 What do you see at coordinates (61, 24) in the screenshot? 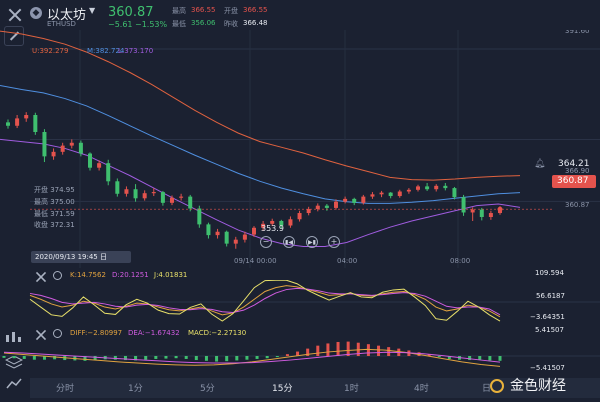
I see `symbol-code: ETHUSD` at bounding box center [61, 24].